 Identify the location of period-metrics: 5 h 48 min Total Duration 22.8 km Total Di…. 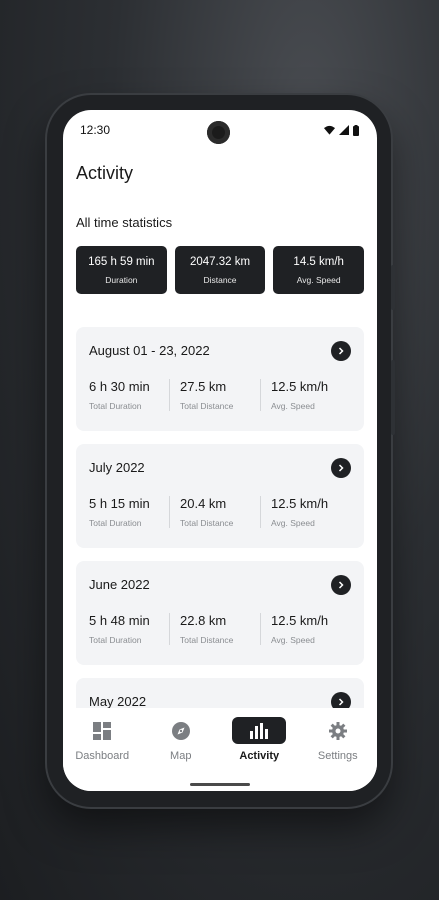
(220, 629).